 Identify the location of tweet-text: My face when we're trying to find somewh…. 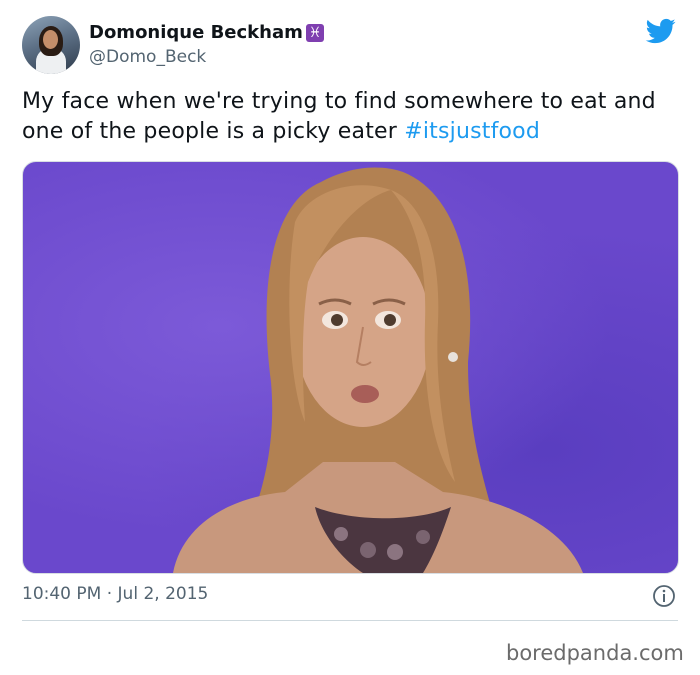
(354, 117).